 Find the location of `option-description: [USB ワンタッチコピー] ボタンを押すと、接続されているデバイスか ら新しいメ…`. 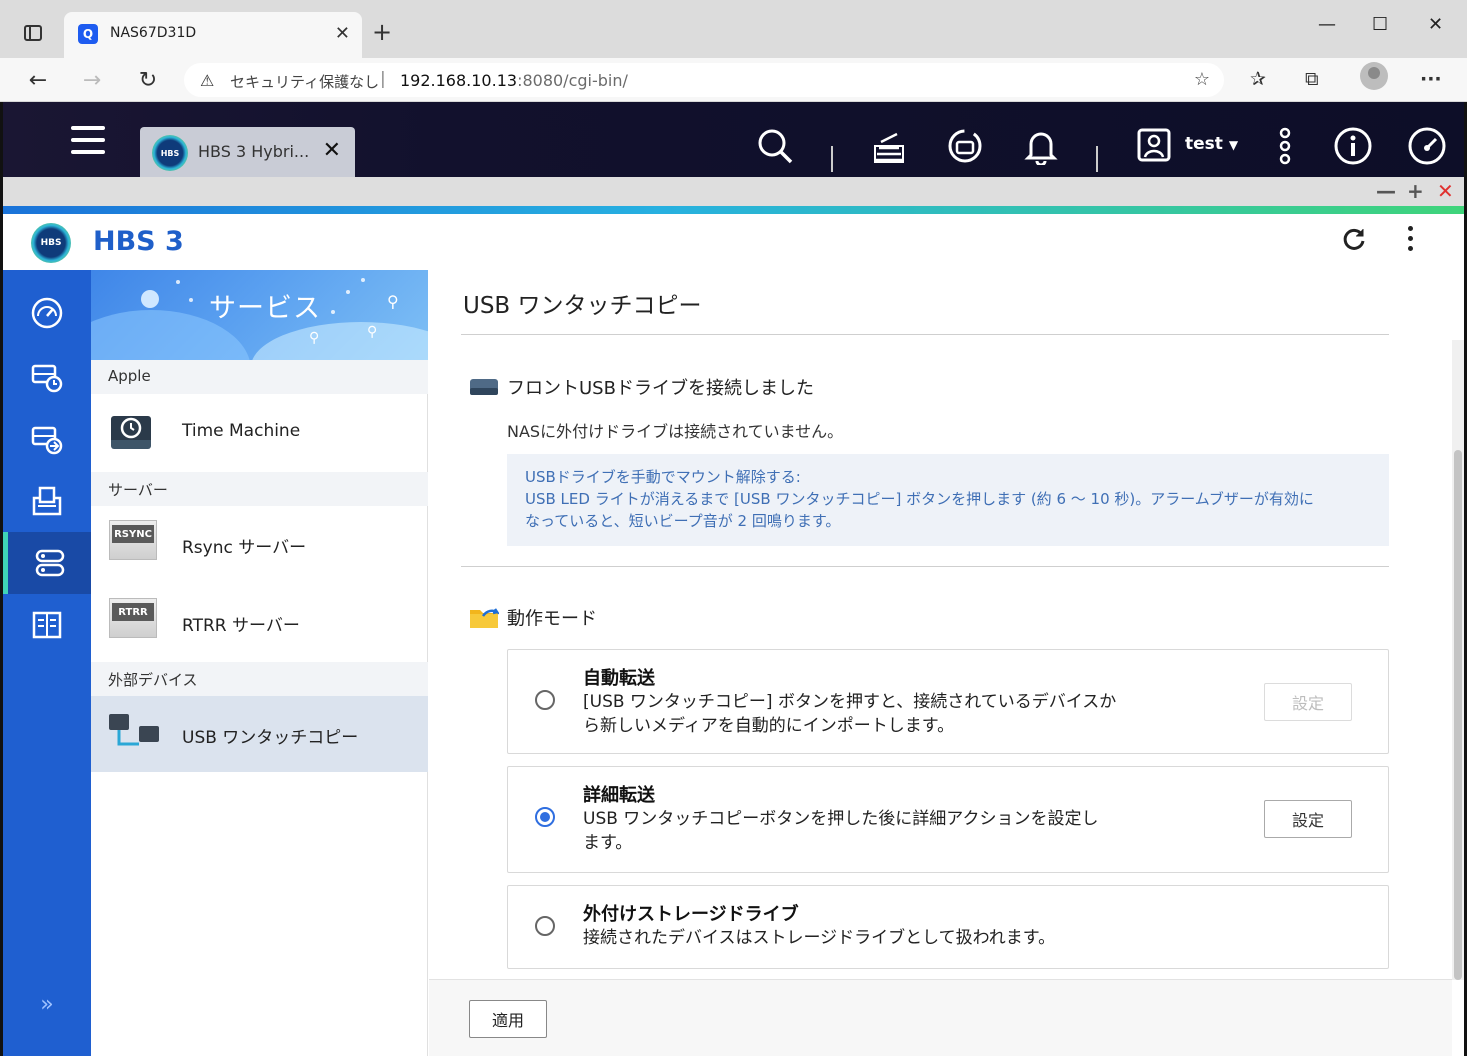

option-description: [USB ワンタッチコピー] ボタンを押すと、接続されているデバイスか ら新しいメ… is located at coordinates (850, 714).